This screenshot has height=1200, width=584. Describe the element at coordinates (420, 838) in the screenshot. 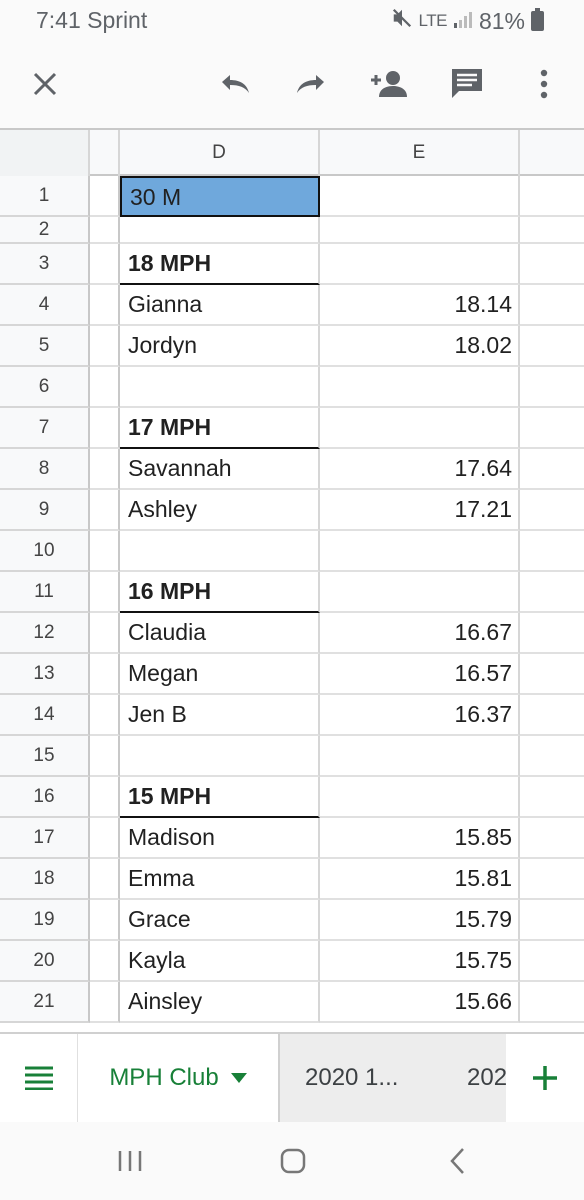

I see `value-cell: 15.85` at that location.